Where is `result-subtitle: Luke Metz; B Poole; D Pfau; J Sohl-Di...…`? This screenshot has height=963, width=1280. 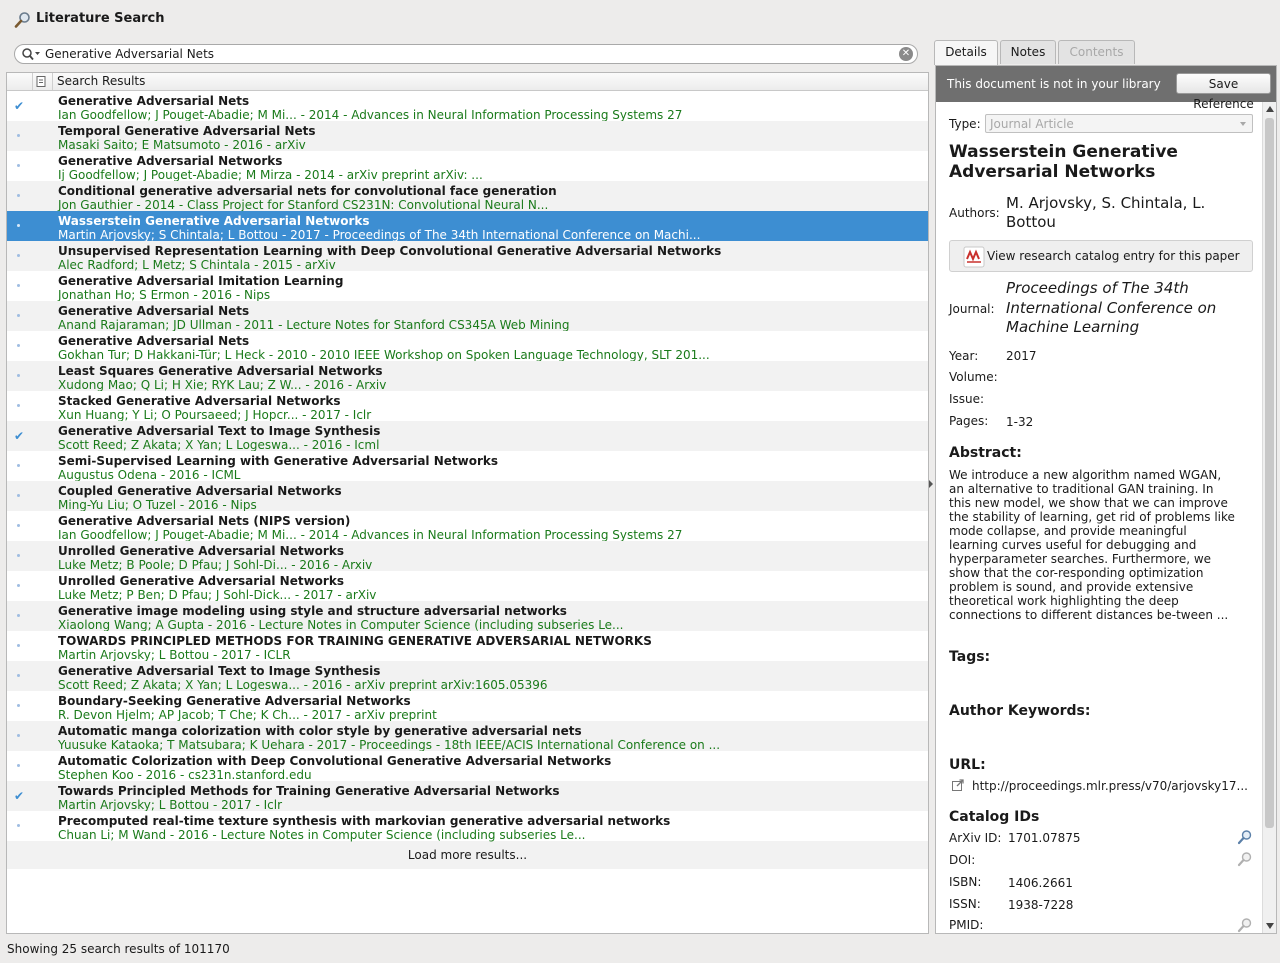 result-subtitle: Luke Metz; B Poole; D Pfau; J Sohl-Di...… is located at coordinates (215, 565).